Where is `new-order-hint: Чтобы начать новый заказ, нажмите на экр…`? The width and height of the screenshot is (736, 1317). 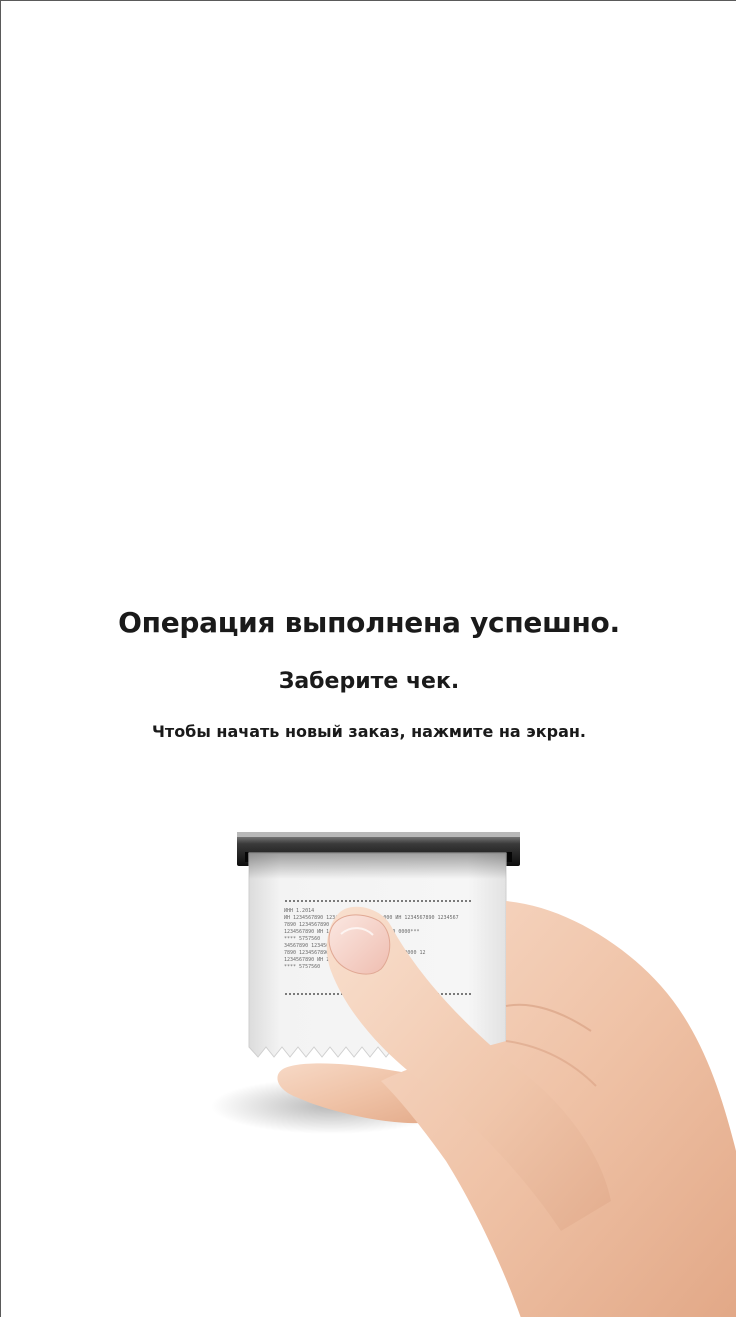
new-order-hint: Чтобы начать новый заказ, нажмите на экр… is located at coordinates (369, 731).